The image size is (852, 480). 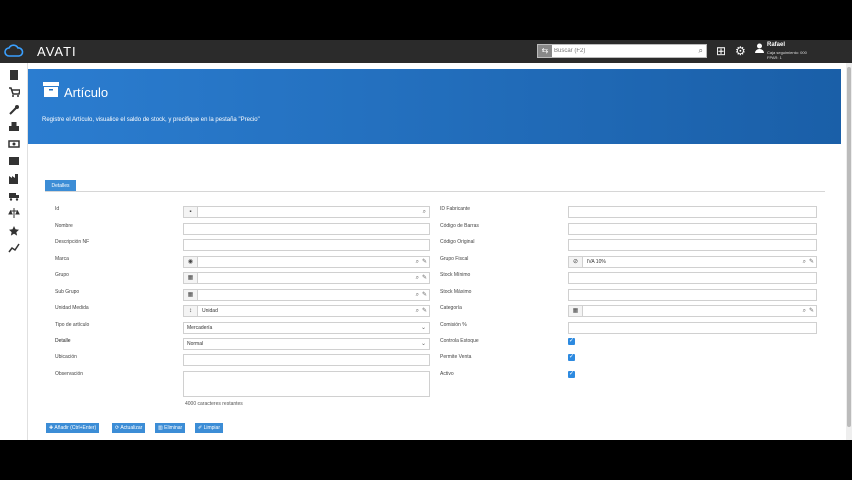 I want to click on sub-grupo-field: ▦ ⌕ ✎, so click(x=306, y=295).